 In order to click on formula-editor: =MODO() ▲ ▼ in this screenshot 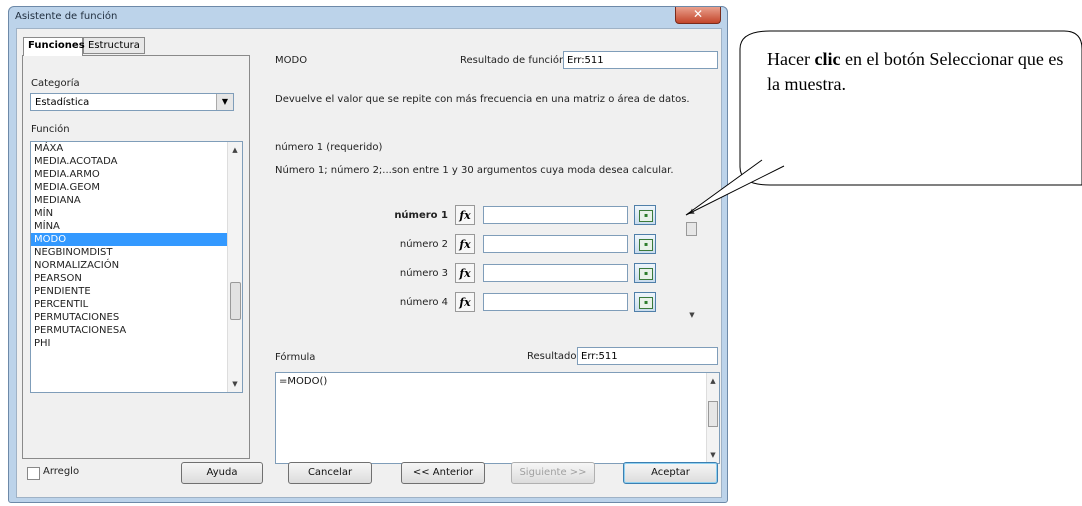, I will do `click(497, 418)`.